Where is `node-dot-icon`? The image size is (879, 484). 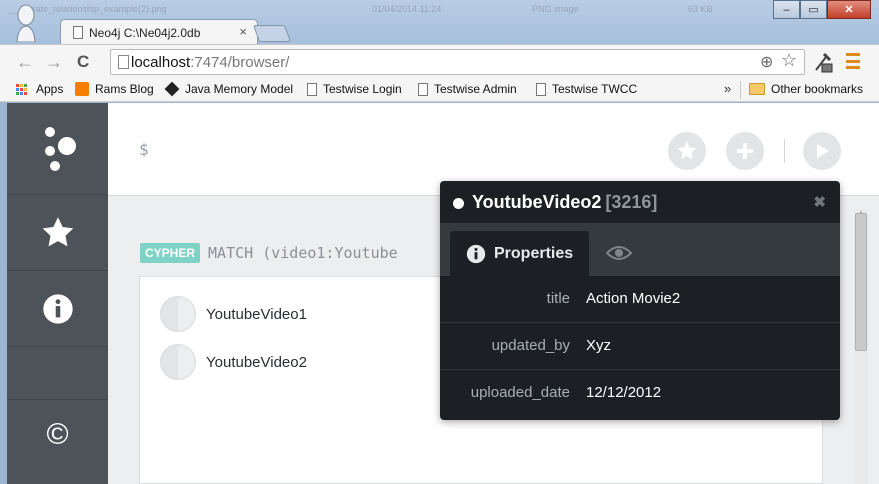
node-dot-icon is located at coordinates (458, 203).